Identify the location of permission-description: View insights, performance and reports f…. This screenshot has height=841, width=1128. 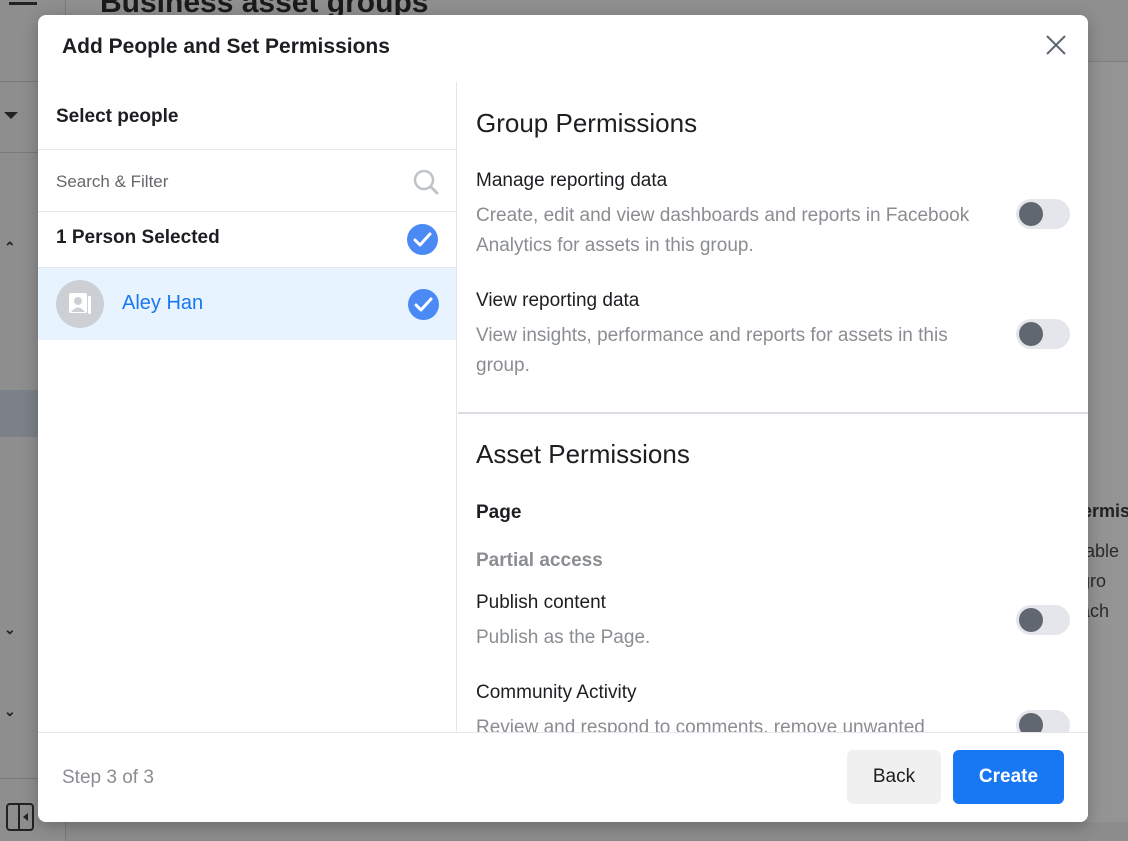
(712, 350).